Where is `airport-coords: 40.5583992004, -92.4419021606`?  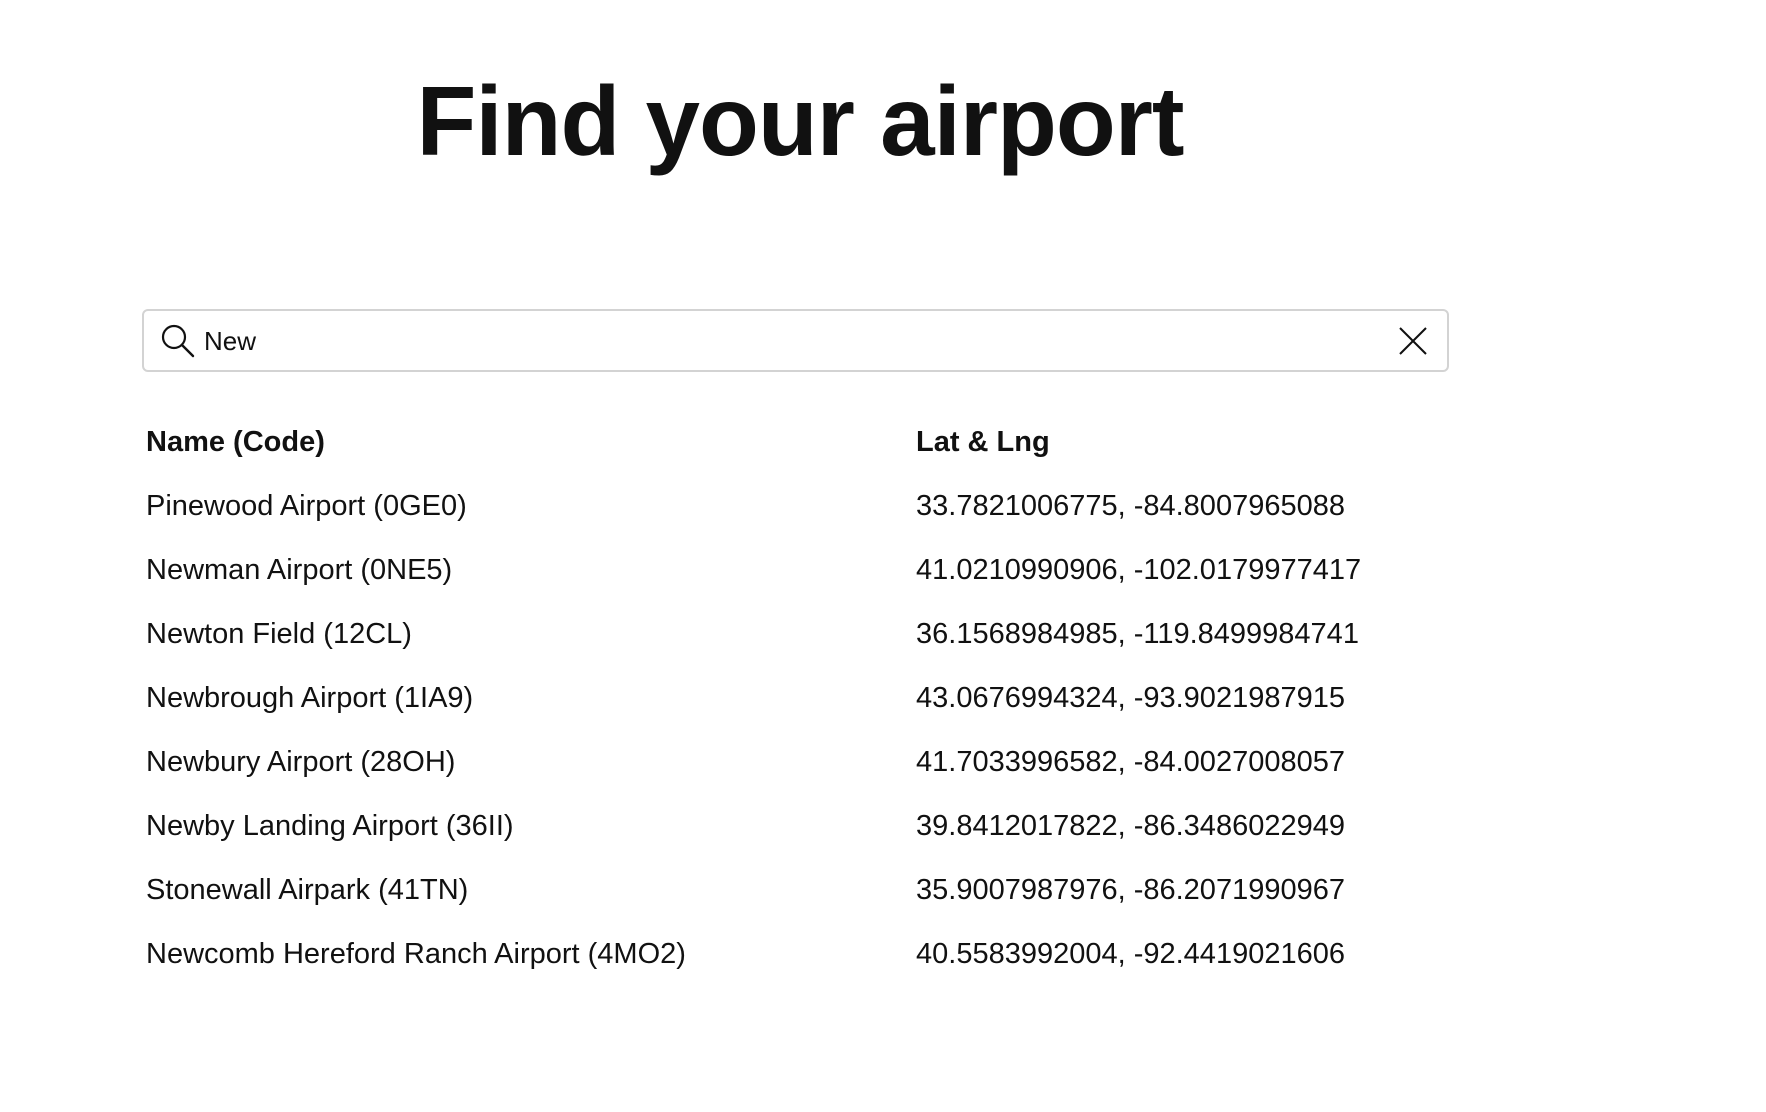 airport-coords: 40.5583992004, -92.4419021606 is located at coordinates (1130, 953).